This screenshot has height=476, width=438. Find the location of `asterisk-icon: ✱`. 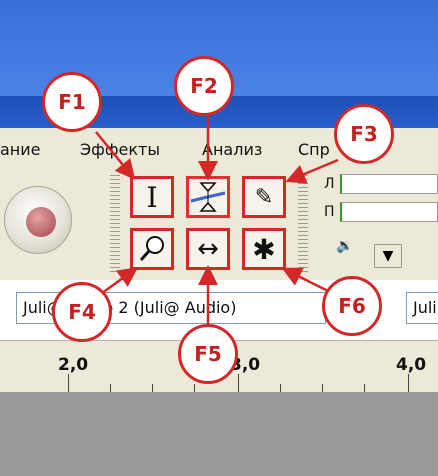

asterisk-icon: ✱ is located at coordinates (264, 249).